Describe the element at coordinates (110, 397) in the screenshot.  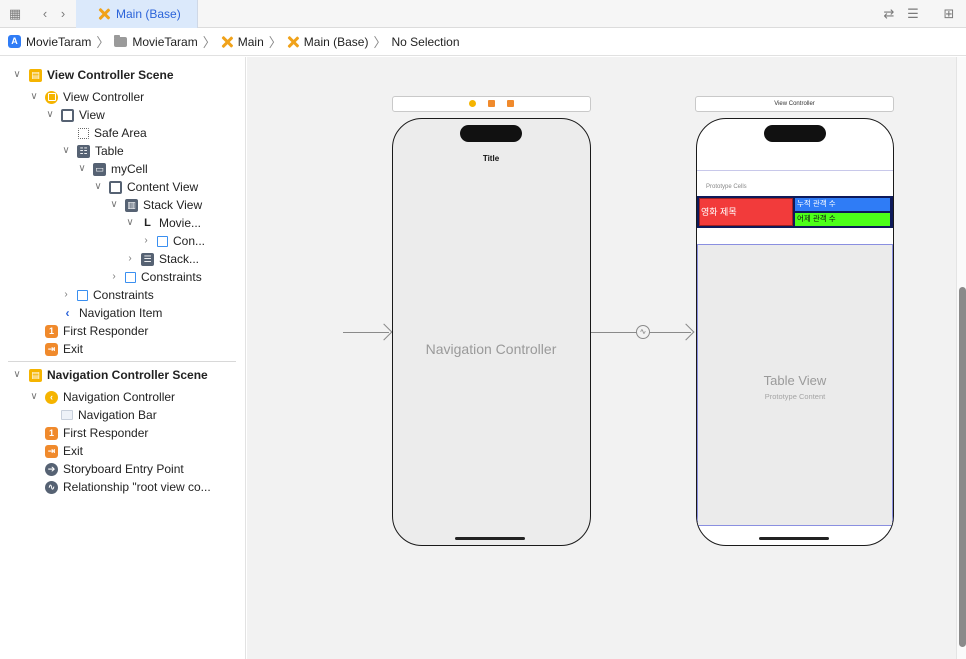
I see `outline-navigation-controller: ‹ Navigation Controller` at that location.